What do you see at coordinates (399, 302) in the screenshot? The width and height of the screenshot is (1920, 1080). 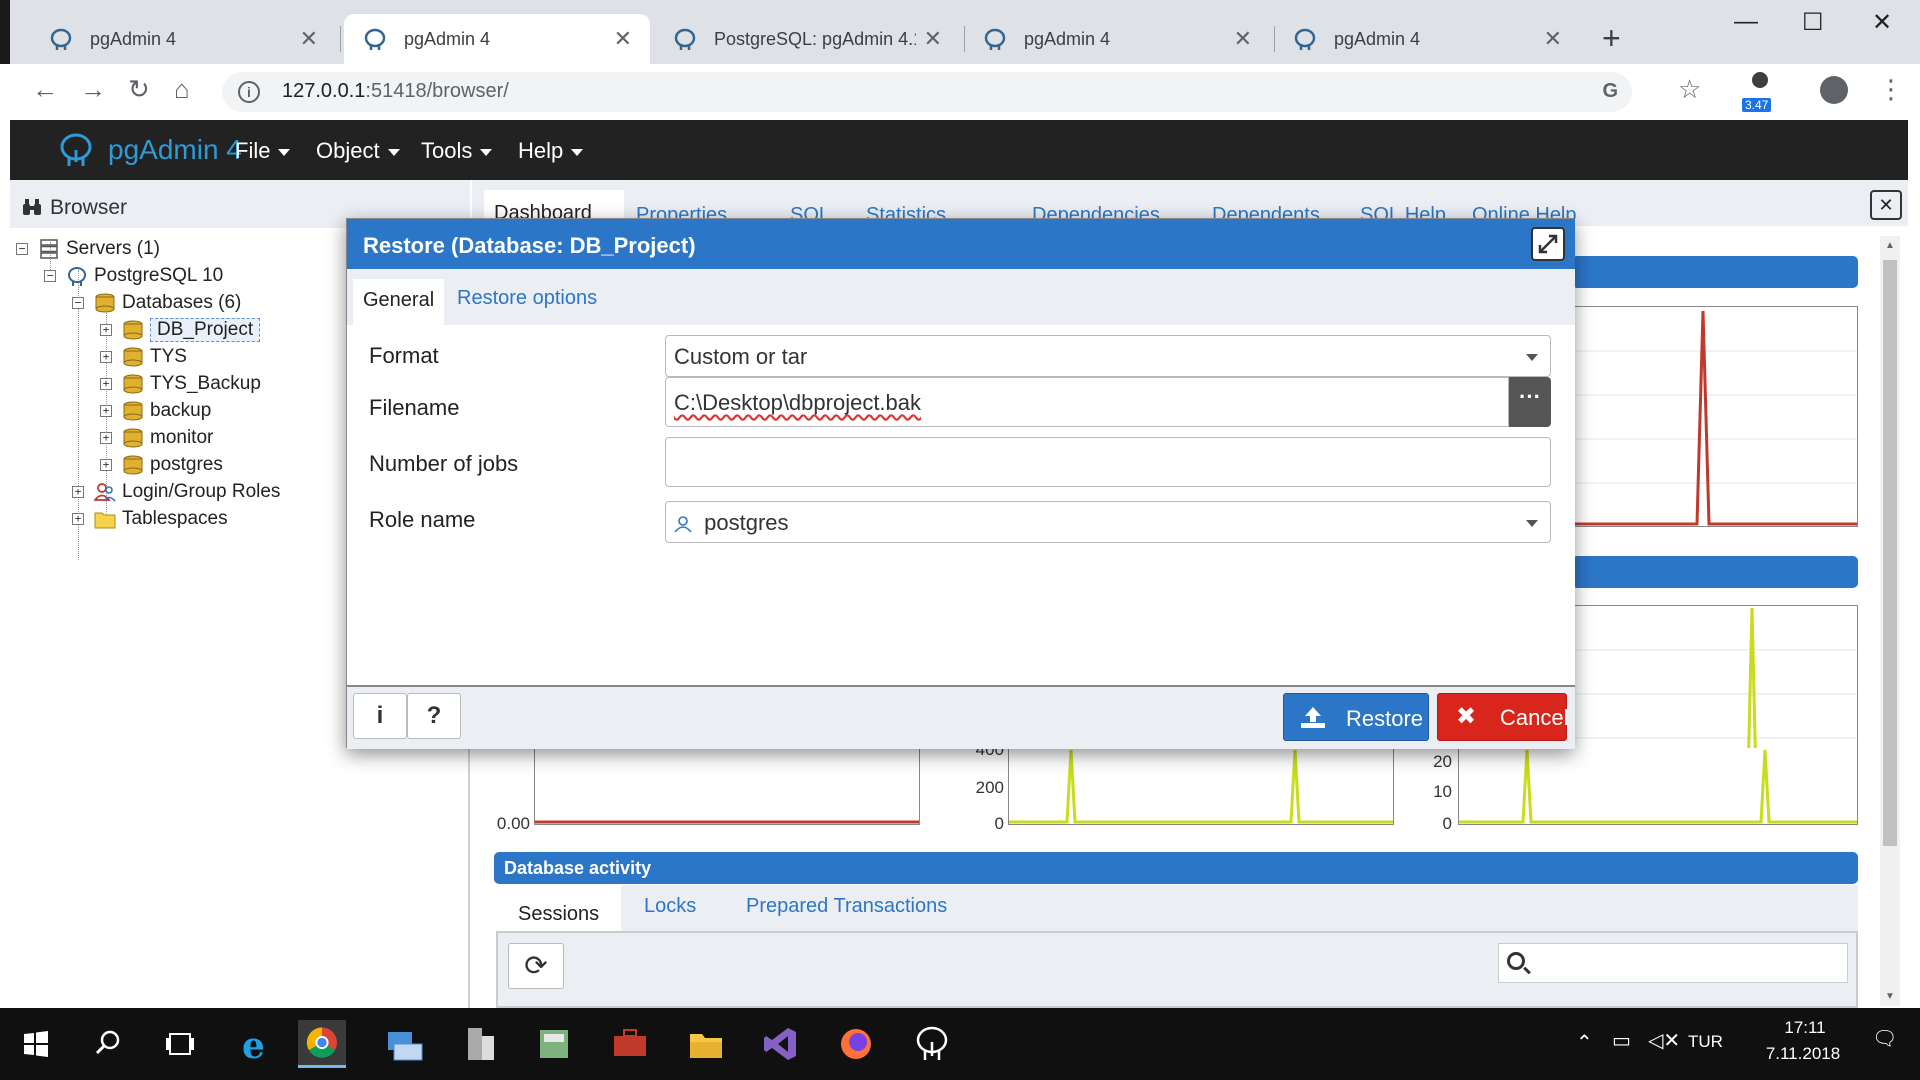 I see `tab-general: General` at bounding box center [399, 302].